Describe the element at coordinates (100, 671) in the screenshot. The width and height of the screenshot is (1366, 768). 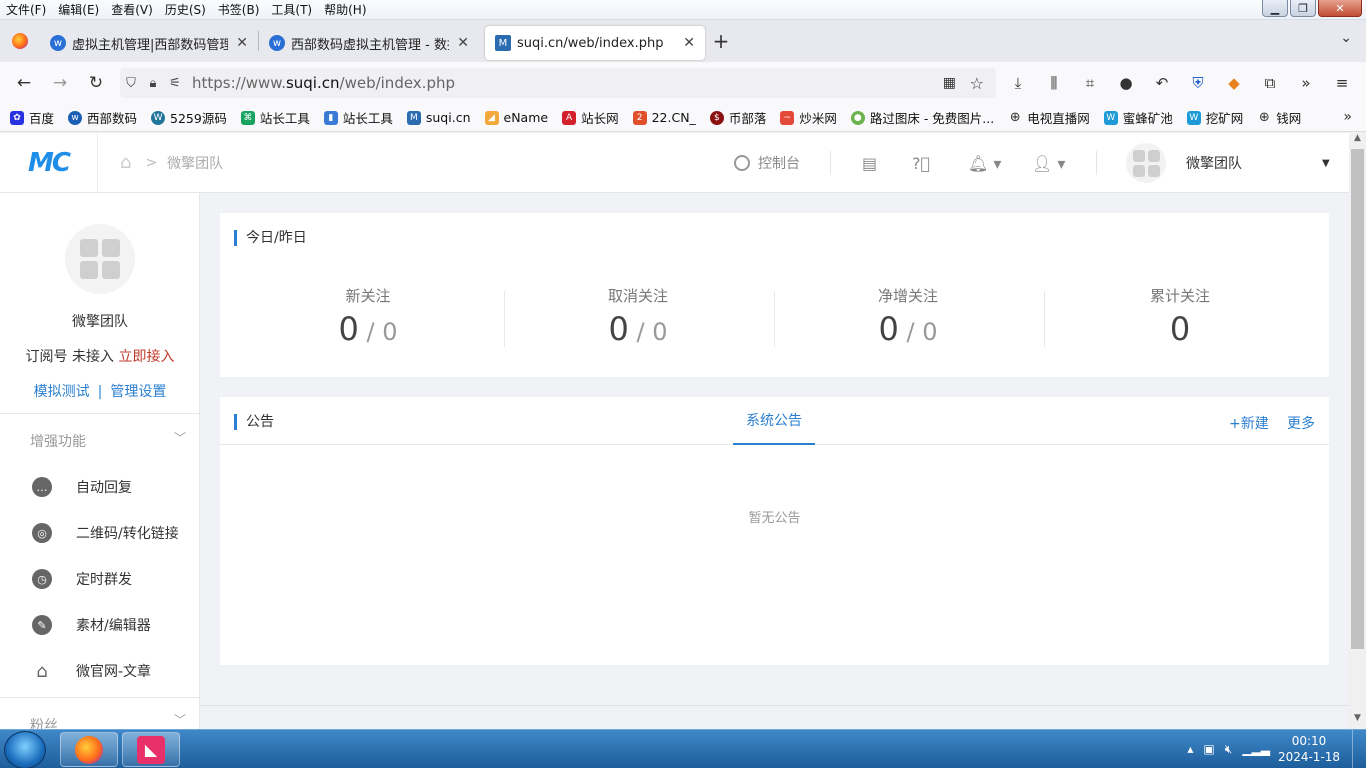
I see `sidebar-item-micro-site: ⌂ 微官网-文章` at that location.